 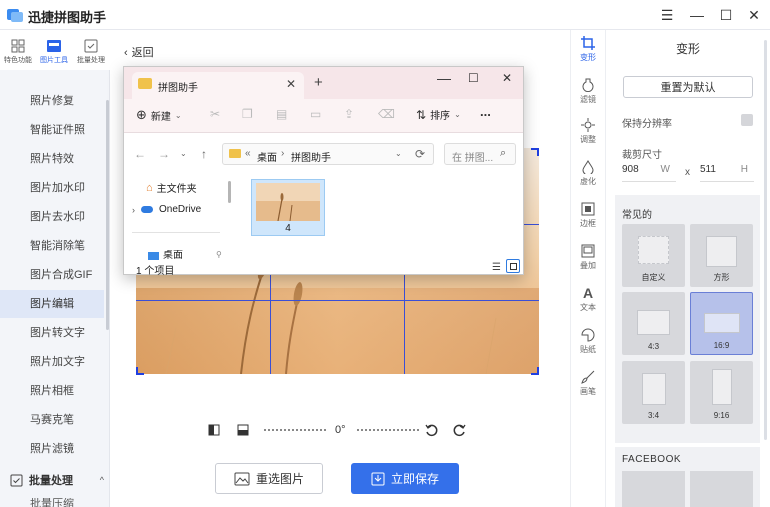 I want to click on sidebar-item-photo-effects: 照片特效, so click(x=52, y=159).